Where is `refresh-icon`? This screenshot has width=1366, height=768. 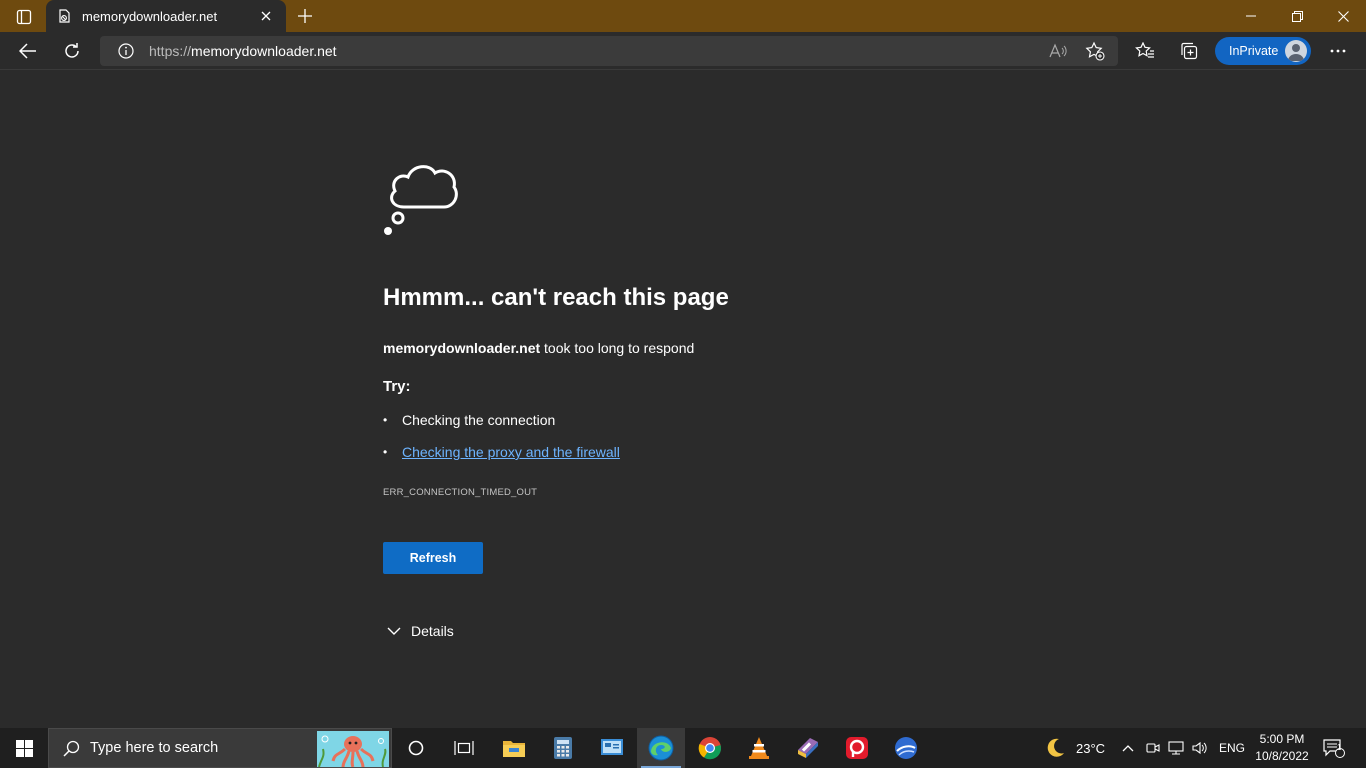
refresh-icon is located at coordinates (72, 50).